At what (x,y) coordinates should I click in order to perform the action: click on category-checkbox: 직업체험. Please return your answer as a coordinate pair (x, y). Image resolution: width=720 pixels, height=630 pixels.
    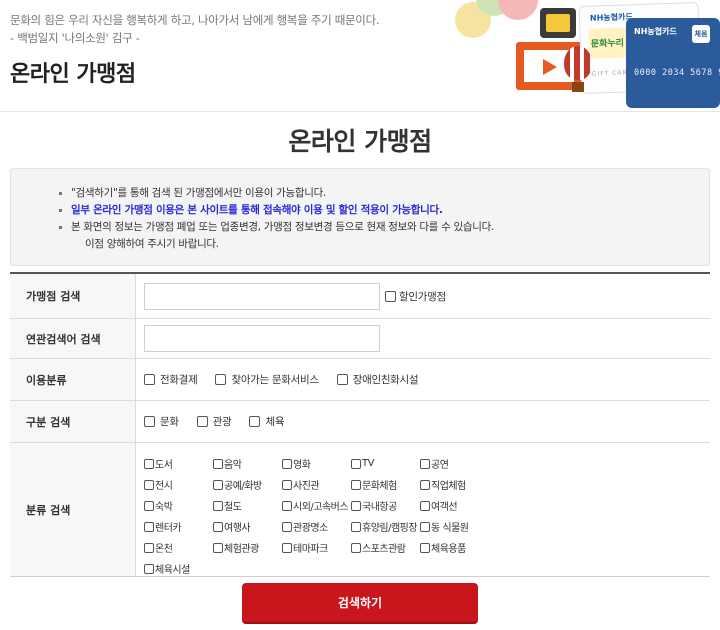
    Looking at the image, I should click on (454, 484).